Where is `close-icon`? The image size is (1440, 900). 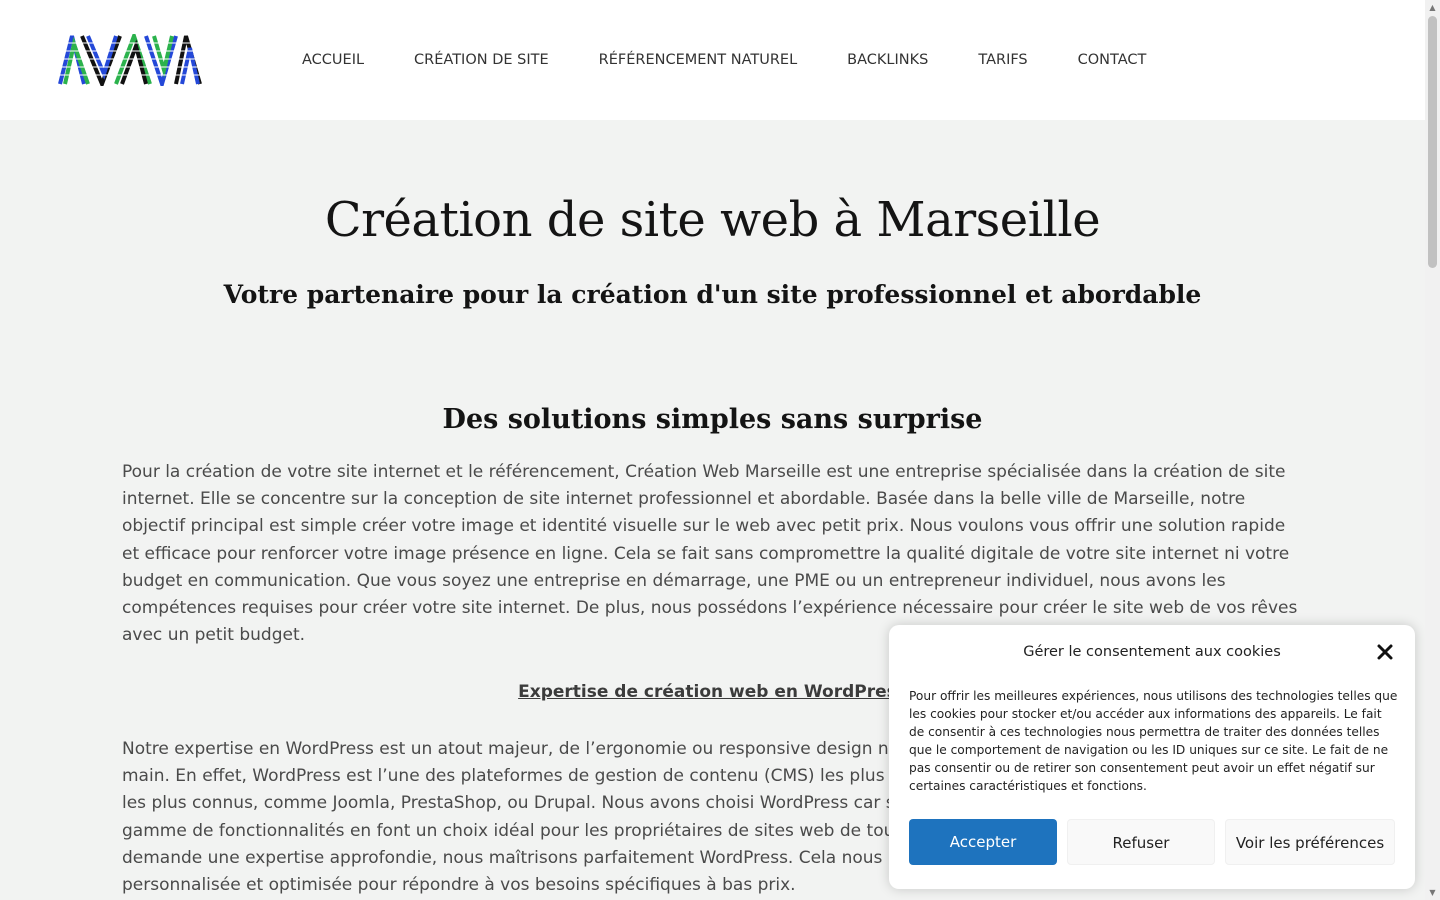 close-icon is located at coordinates (1385, 652).